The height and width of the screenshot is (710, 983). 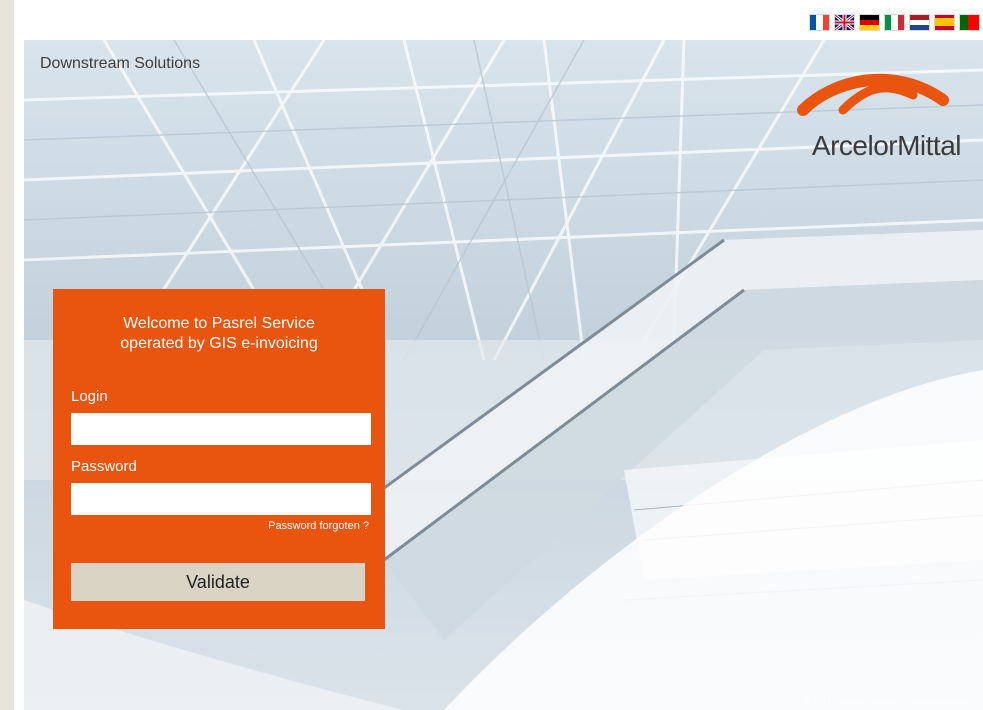 What do you see at coordinates (219, 323) in the screenshot?
I see `welcome-line-1: Welcome to Pasrel Service` at bounding box center [219, 323].